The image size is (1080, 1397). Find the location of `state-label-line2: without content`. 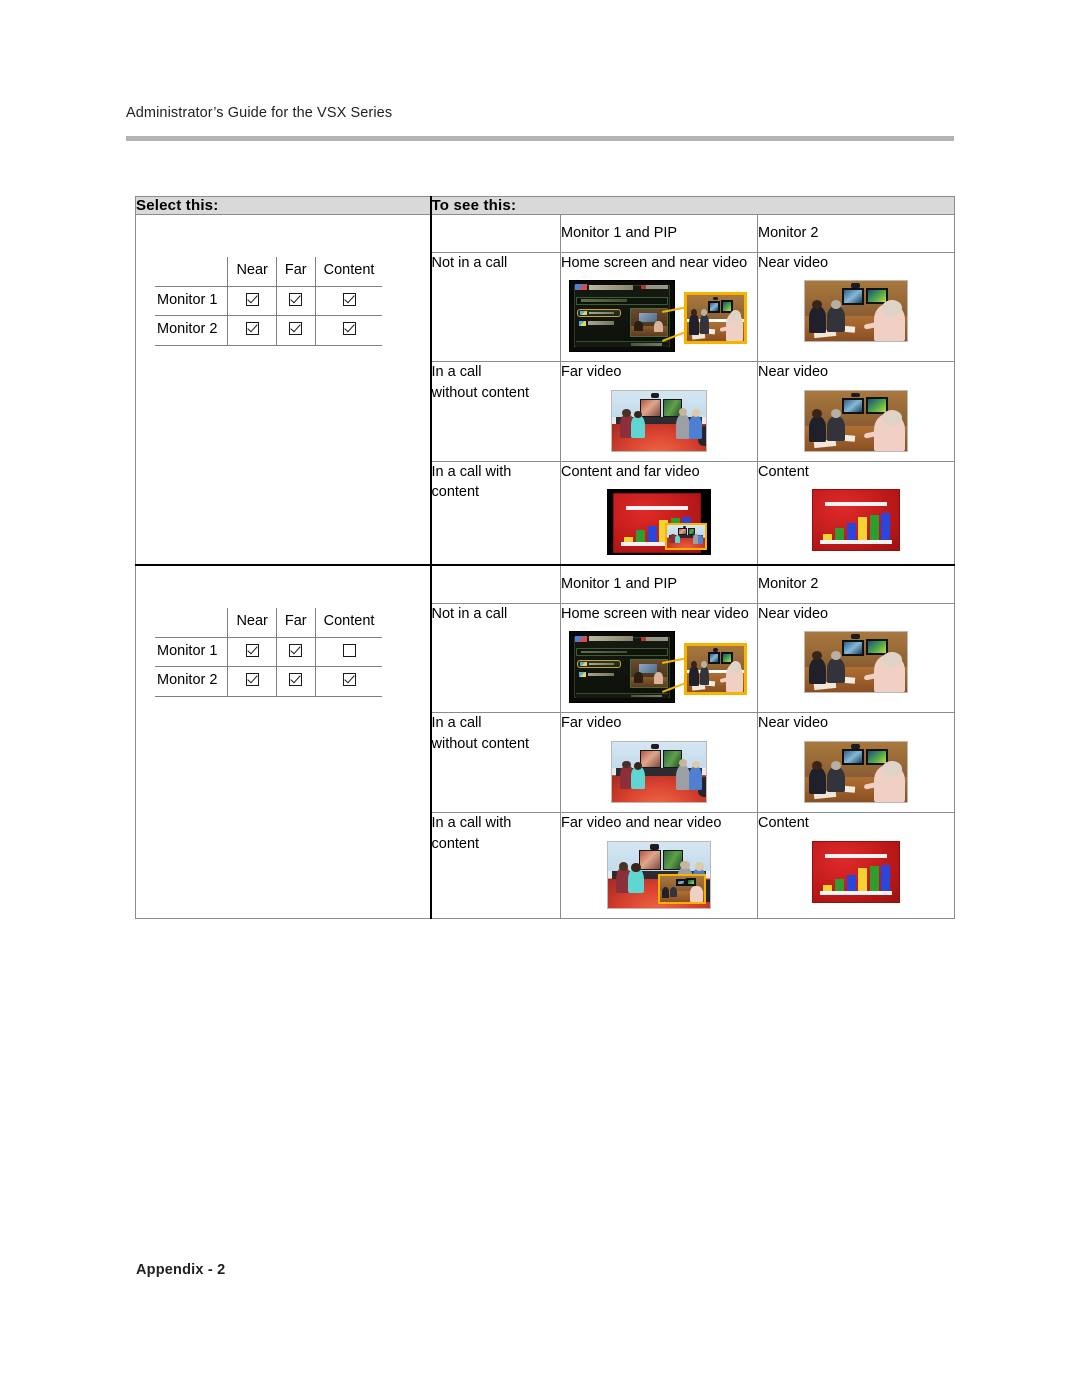

state-label-line2: without content is located at coordinates (480, 392).